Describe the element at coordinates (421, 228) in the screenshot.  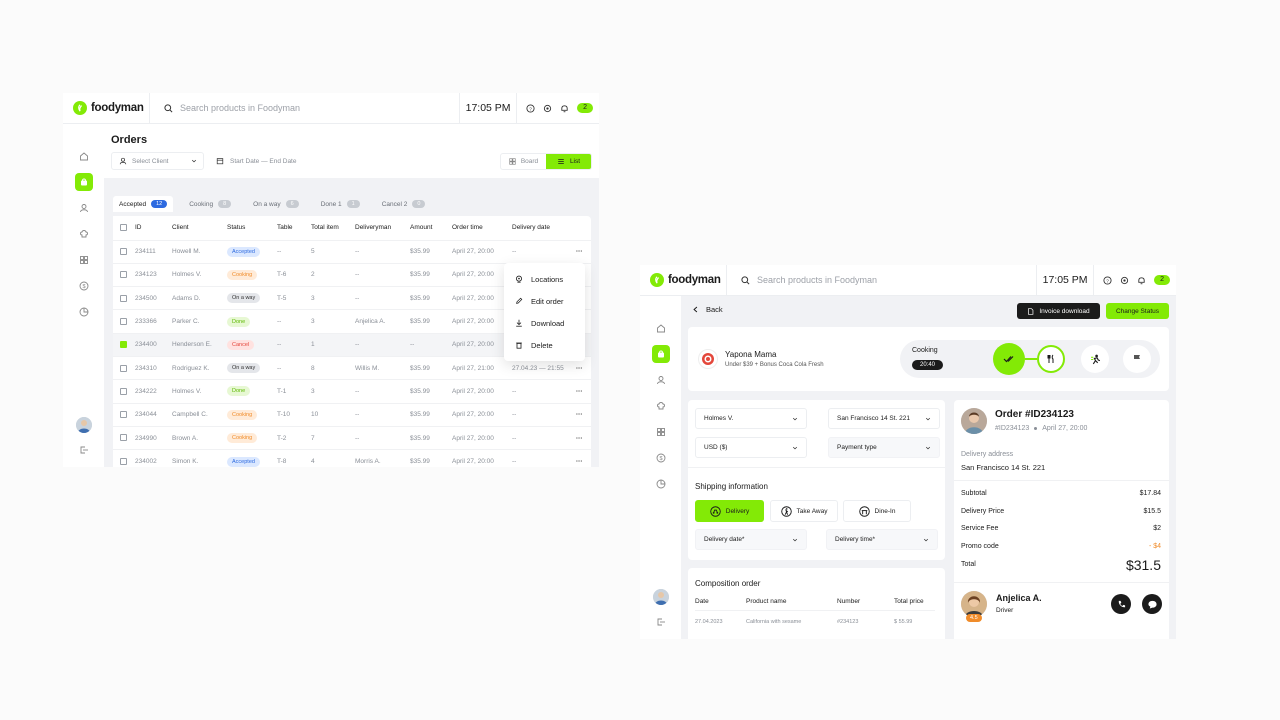
I see `col-amount: Amount` at that location.